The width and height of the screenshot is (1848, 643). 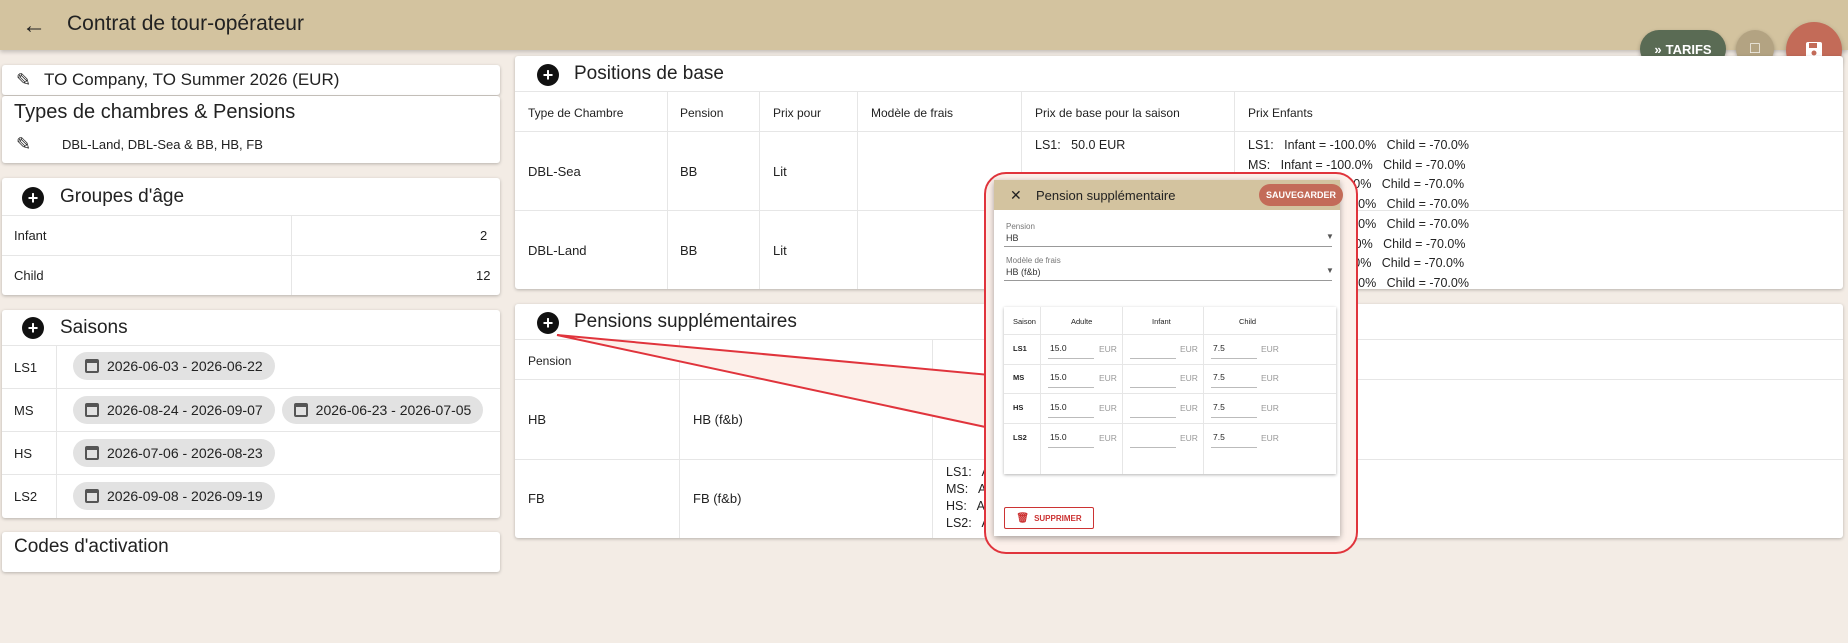 What do you see at coordinates (174, 496) in the screenshot?
I see `date-range-chip: 2026-09-08 - 2026-09-19` at bounding box center [174, 496].